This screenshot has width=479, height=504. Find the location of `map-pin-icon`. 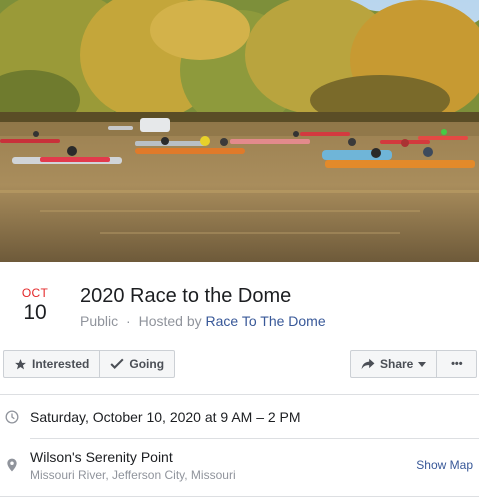

map-pin-icon is located at coordinates (12, 465).